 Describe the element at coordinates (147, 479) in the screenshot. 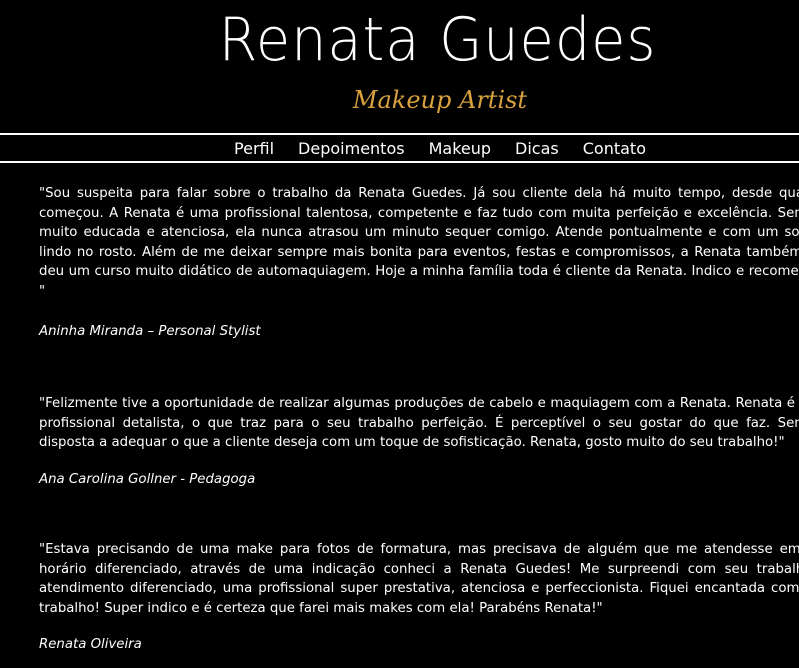

I see `testimonial-author: Ana Carolina Gollner - Pedagoga` at that location.